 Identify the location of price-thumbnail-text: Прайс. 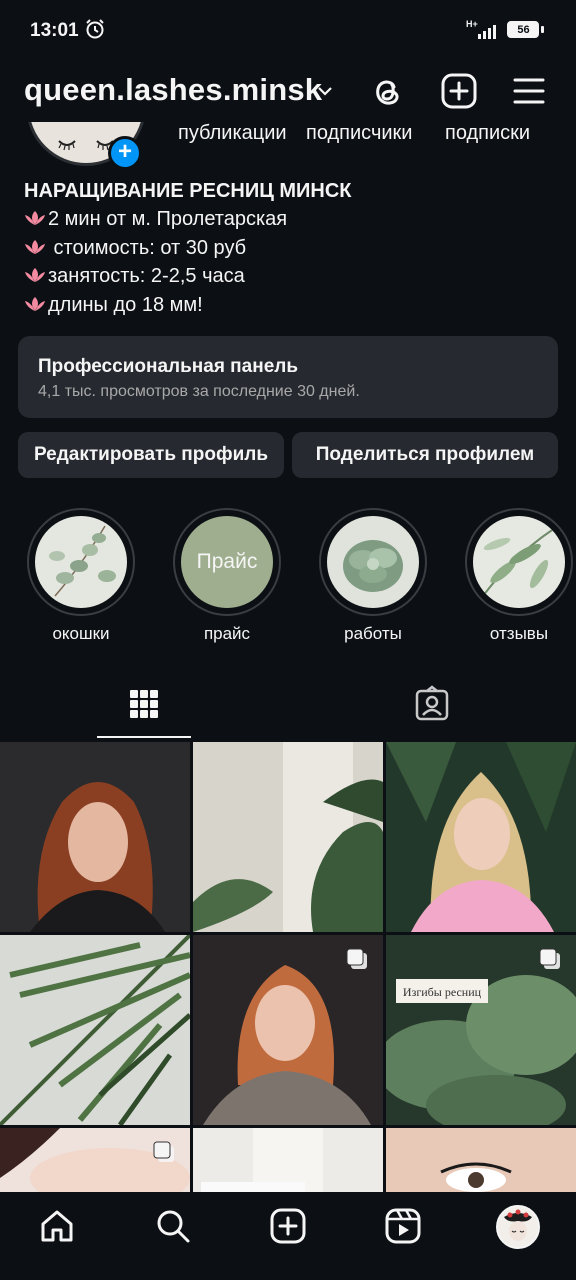
(227, 561).